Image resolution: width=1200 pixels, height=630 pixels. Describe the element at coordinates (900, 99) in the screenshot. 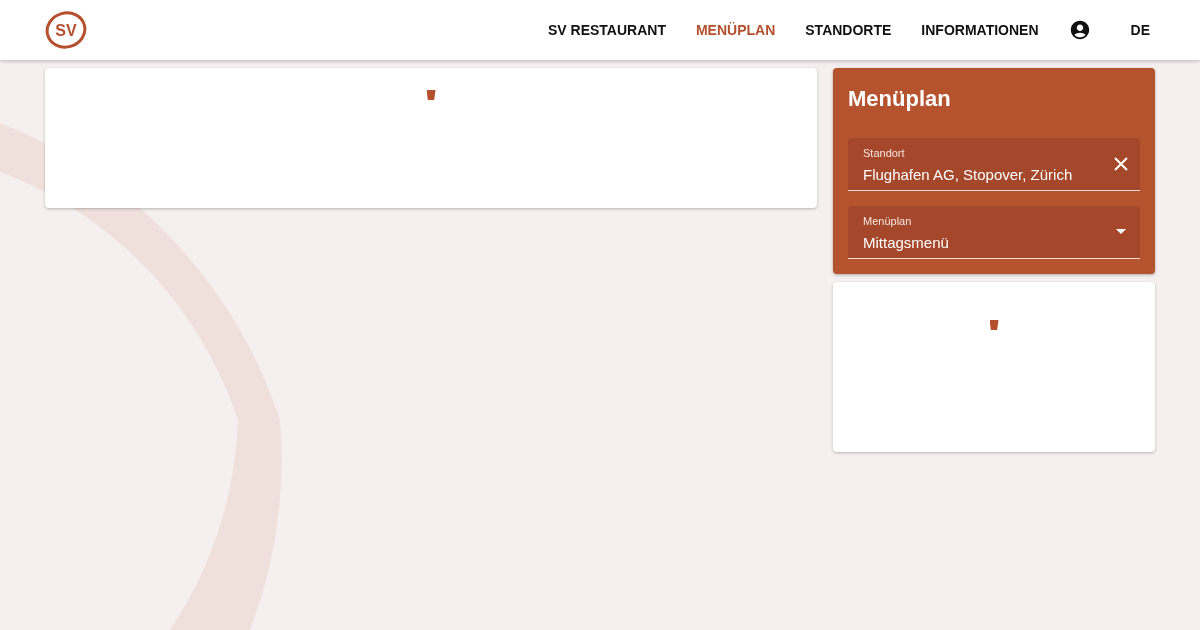

I see `panel-title: Menüplan` at that location.